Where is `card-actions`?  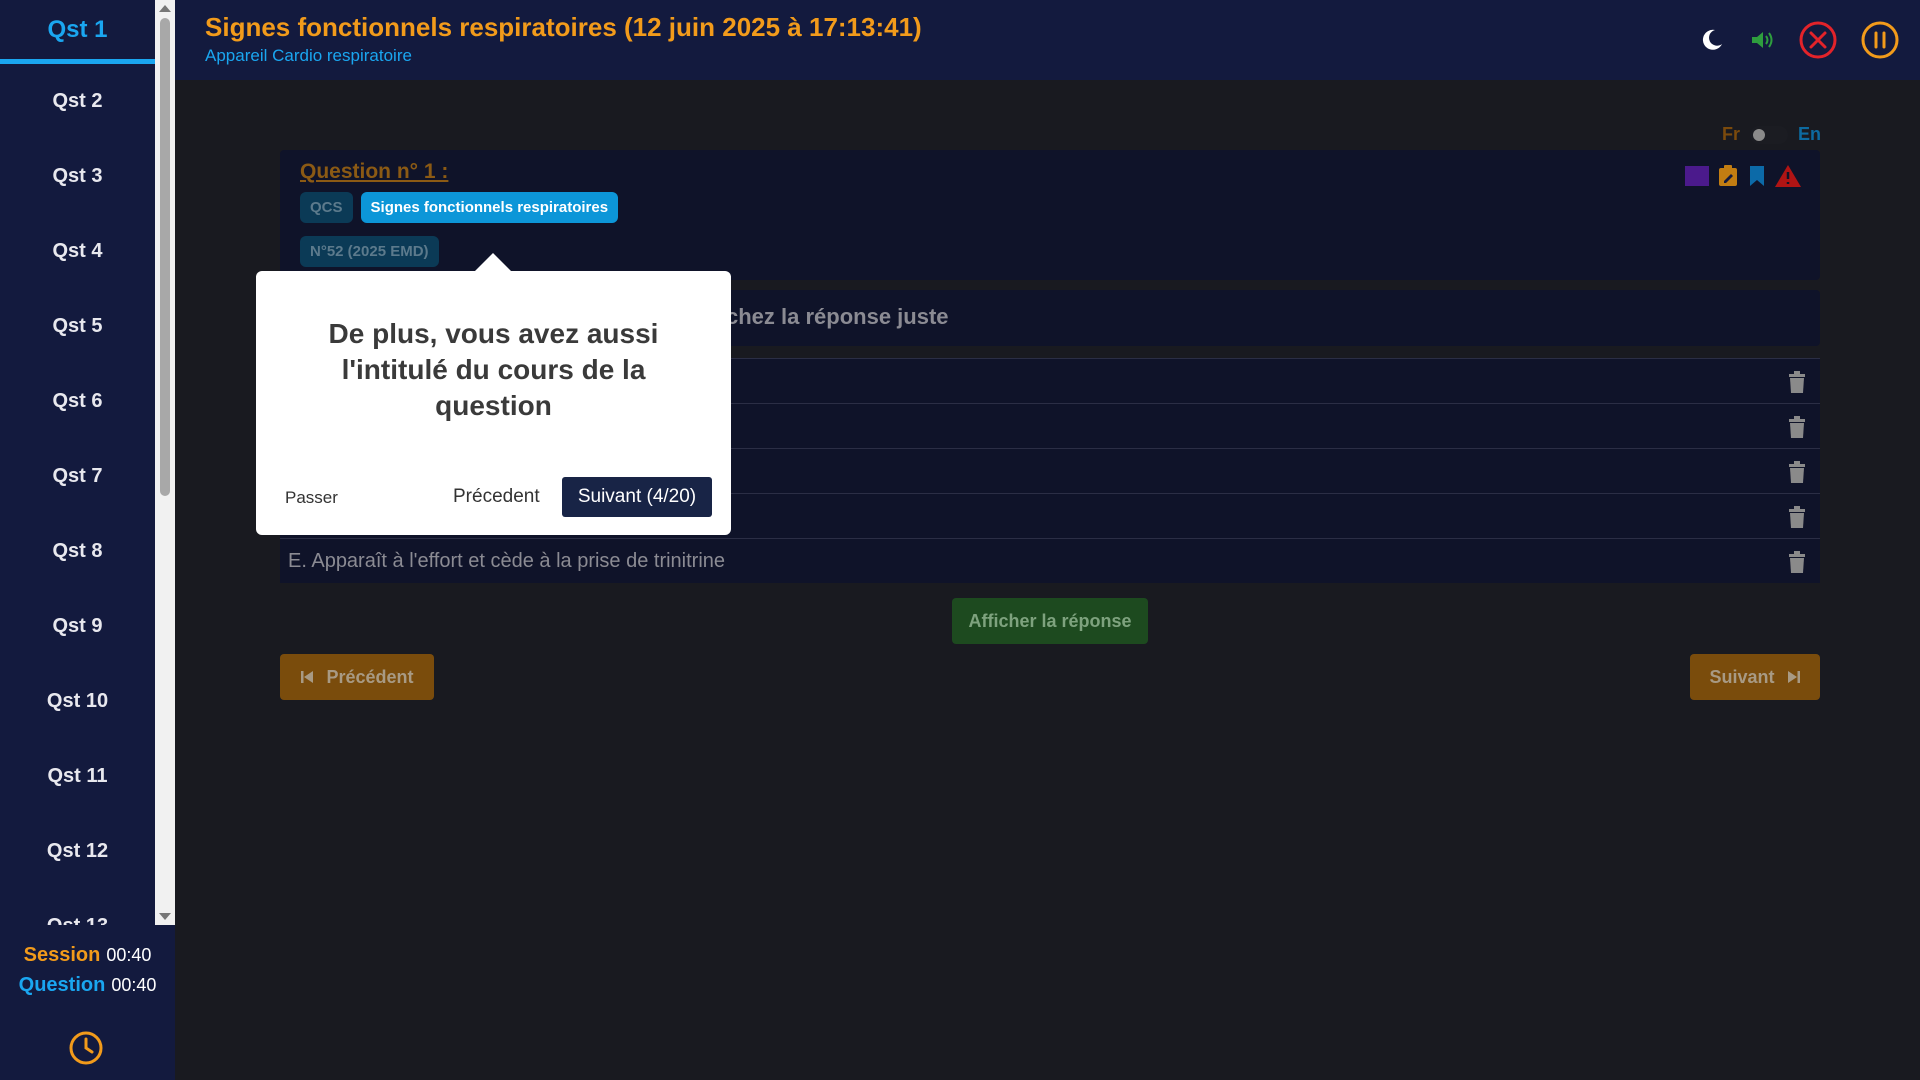 card-actions is located at coordinates (1743, 176).